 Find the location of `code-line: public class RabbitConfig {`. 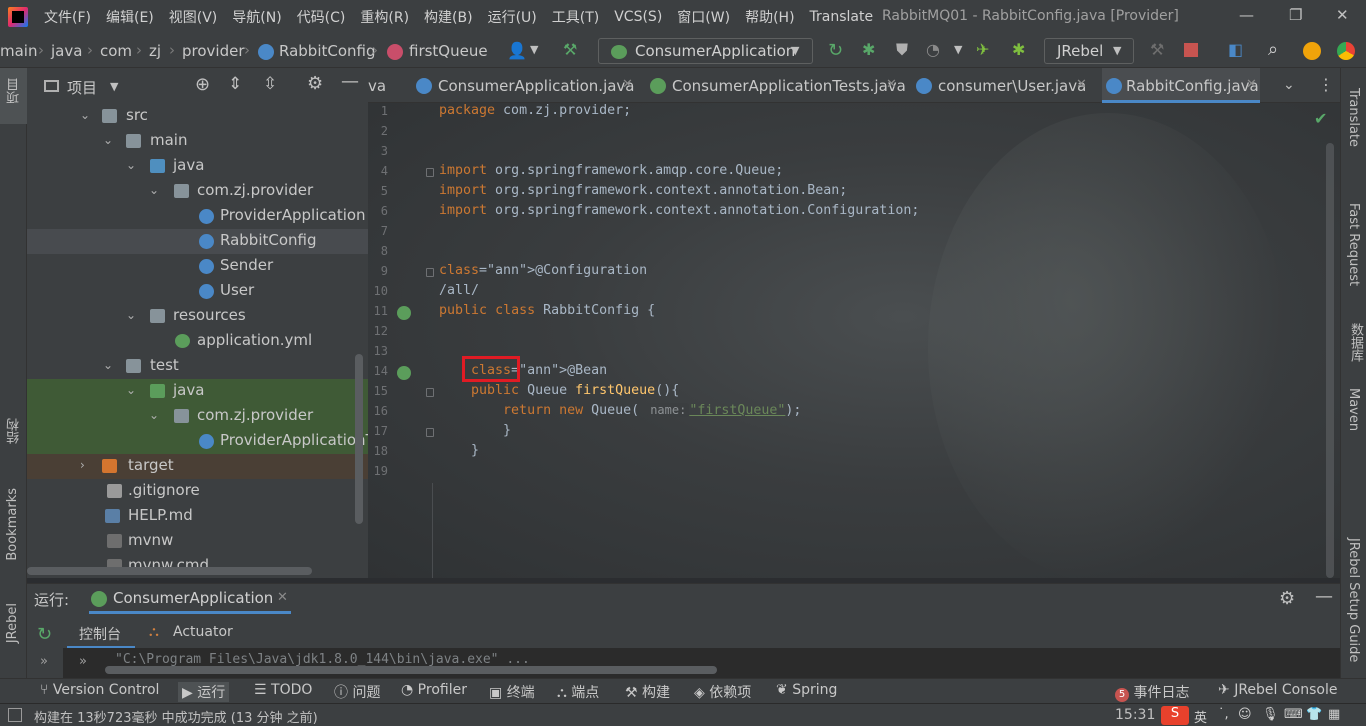

code-line: public class RabbitConfig { is located at coordinates (547, 310).